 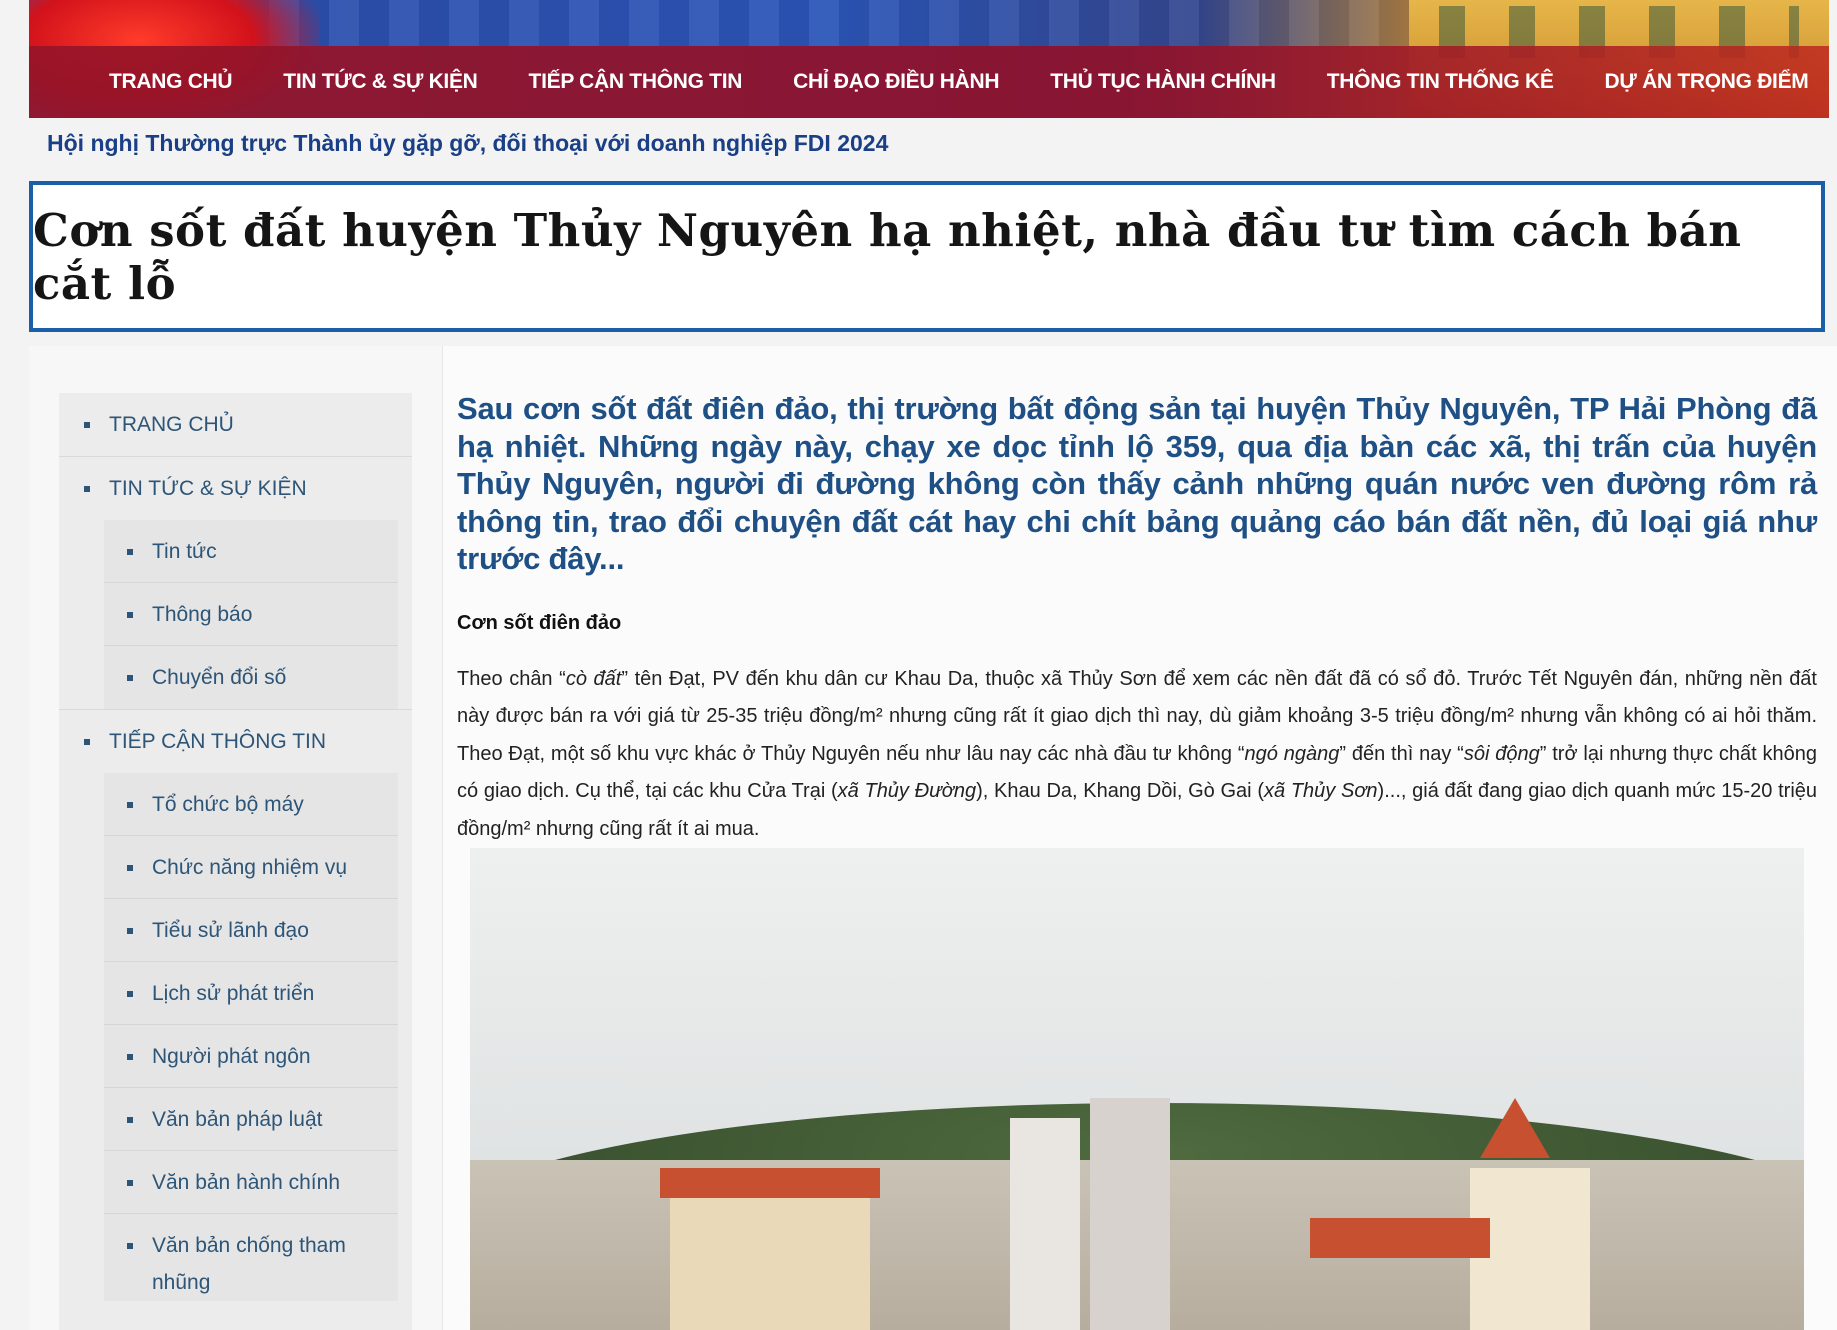 What do you see at coordinates (1707, 82) in the screenshot?
I see `nav-item-du-an: DỰ ÁN TRỌNG ĐIỂM` at bounding box center [1707, 82].